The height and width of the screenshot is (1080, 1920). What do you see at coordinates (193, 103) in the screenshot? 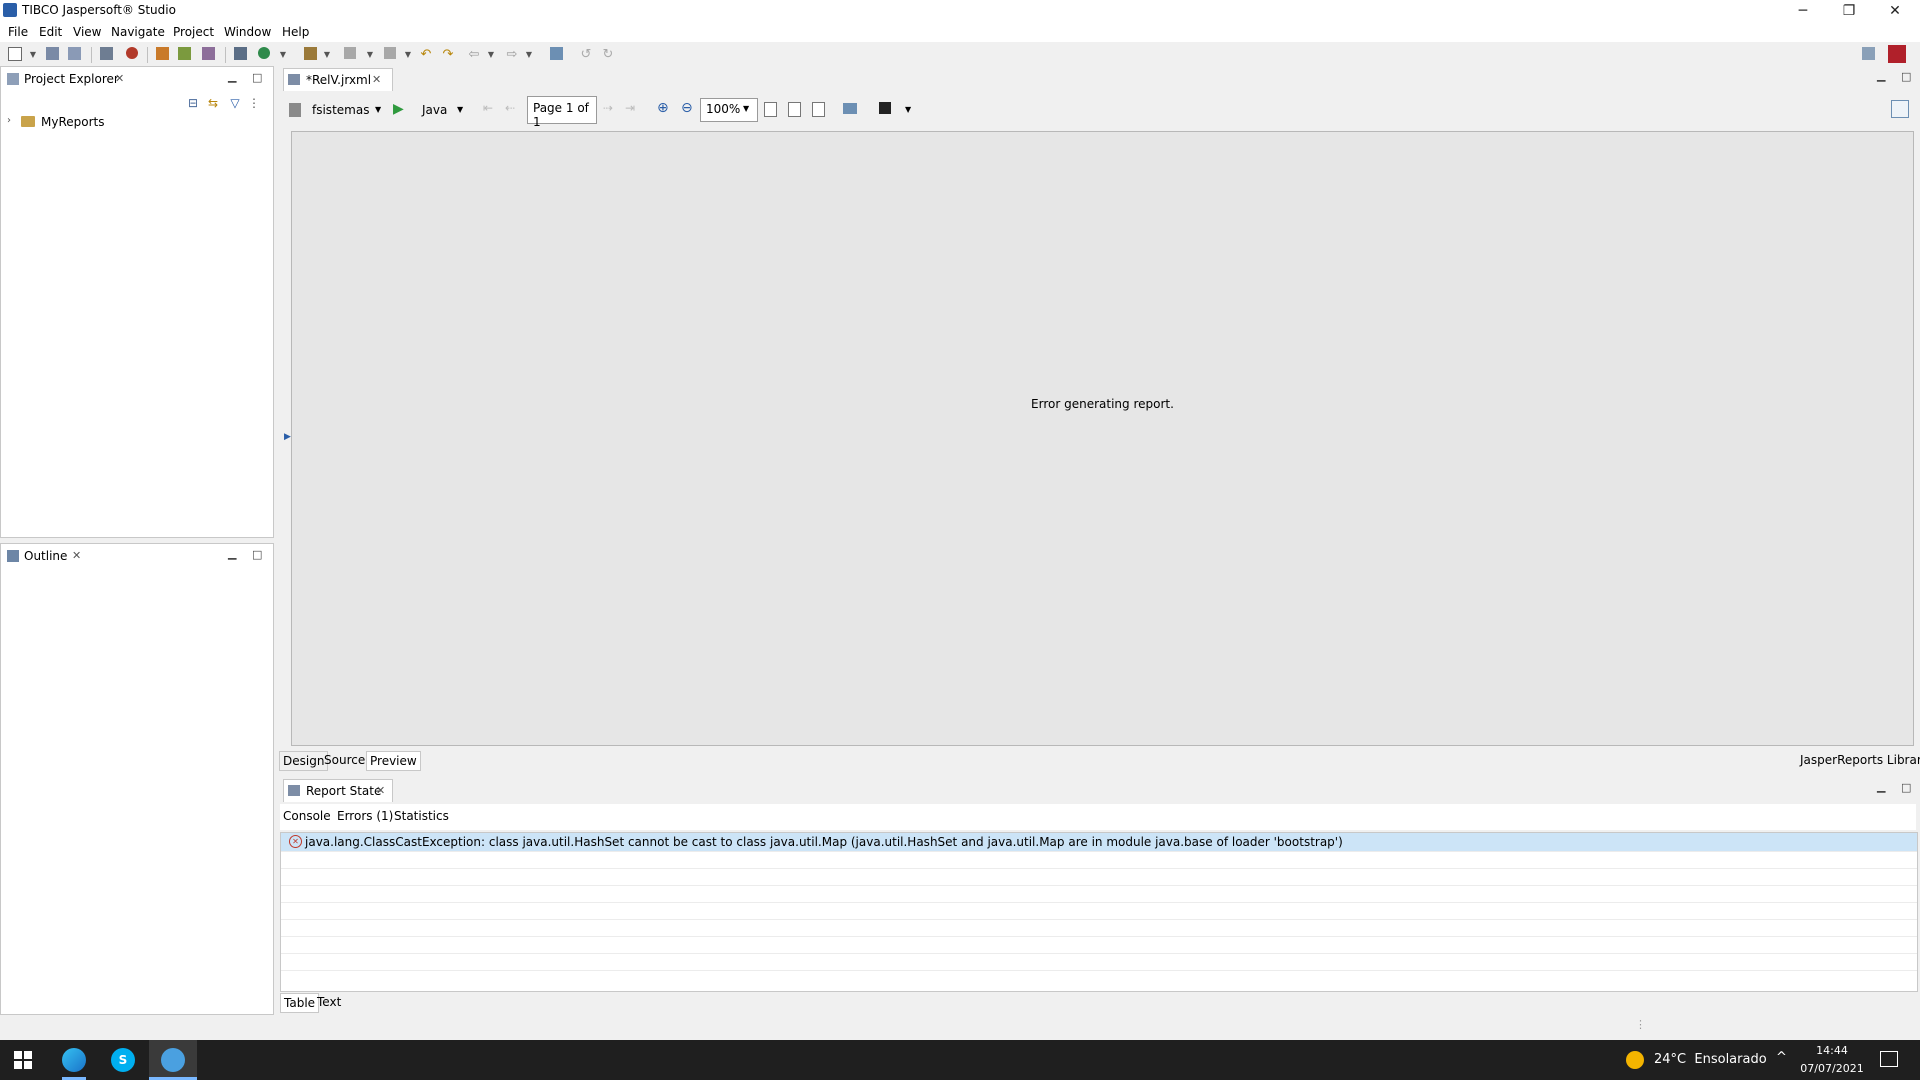
I see `collapse-all-icon: ⊟` at bounding box center [193, 103].